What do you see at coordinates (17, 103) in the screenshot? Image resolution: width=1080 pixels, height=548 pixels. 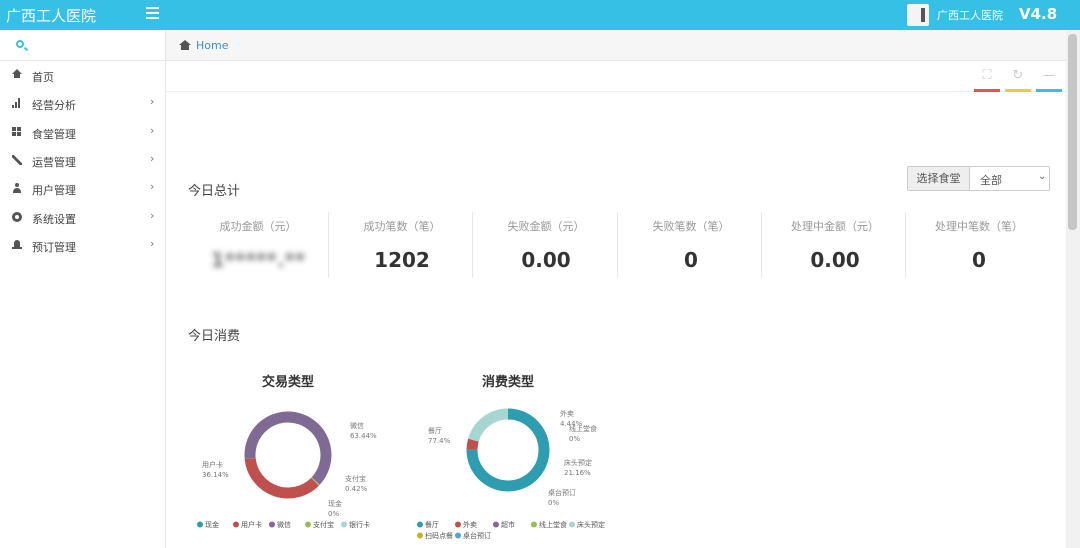 I see `bar-chart-icon` at bounding box center [17, 103].